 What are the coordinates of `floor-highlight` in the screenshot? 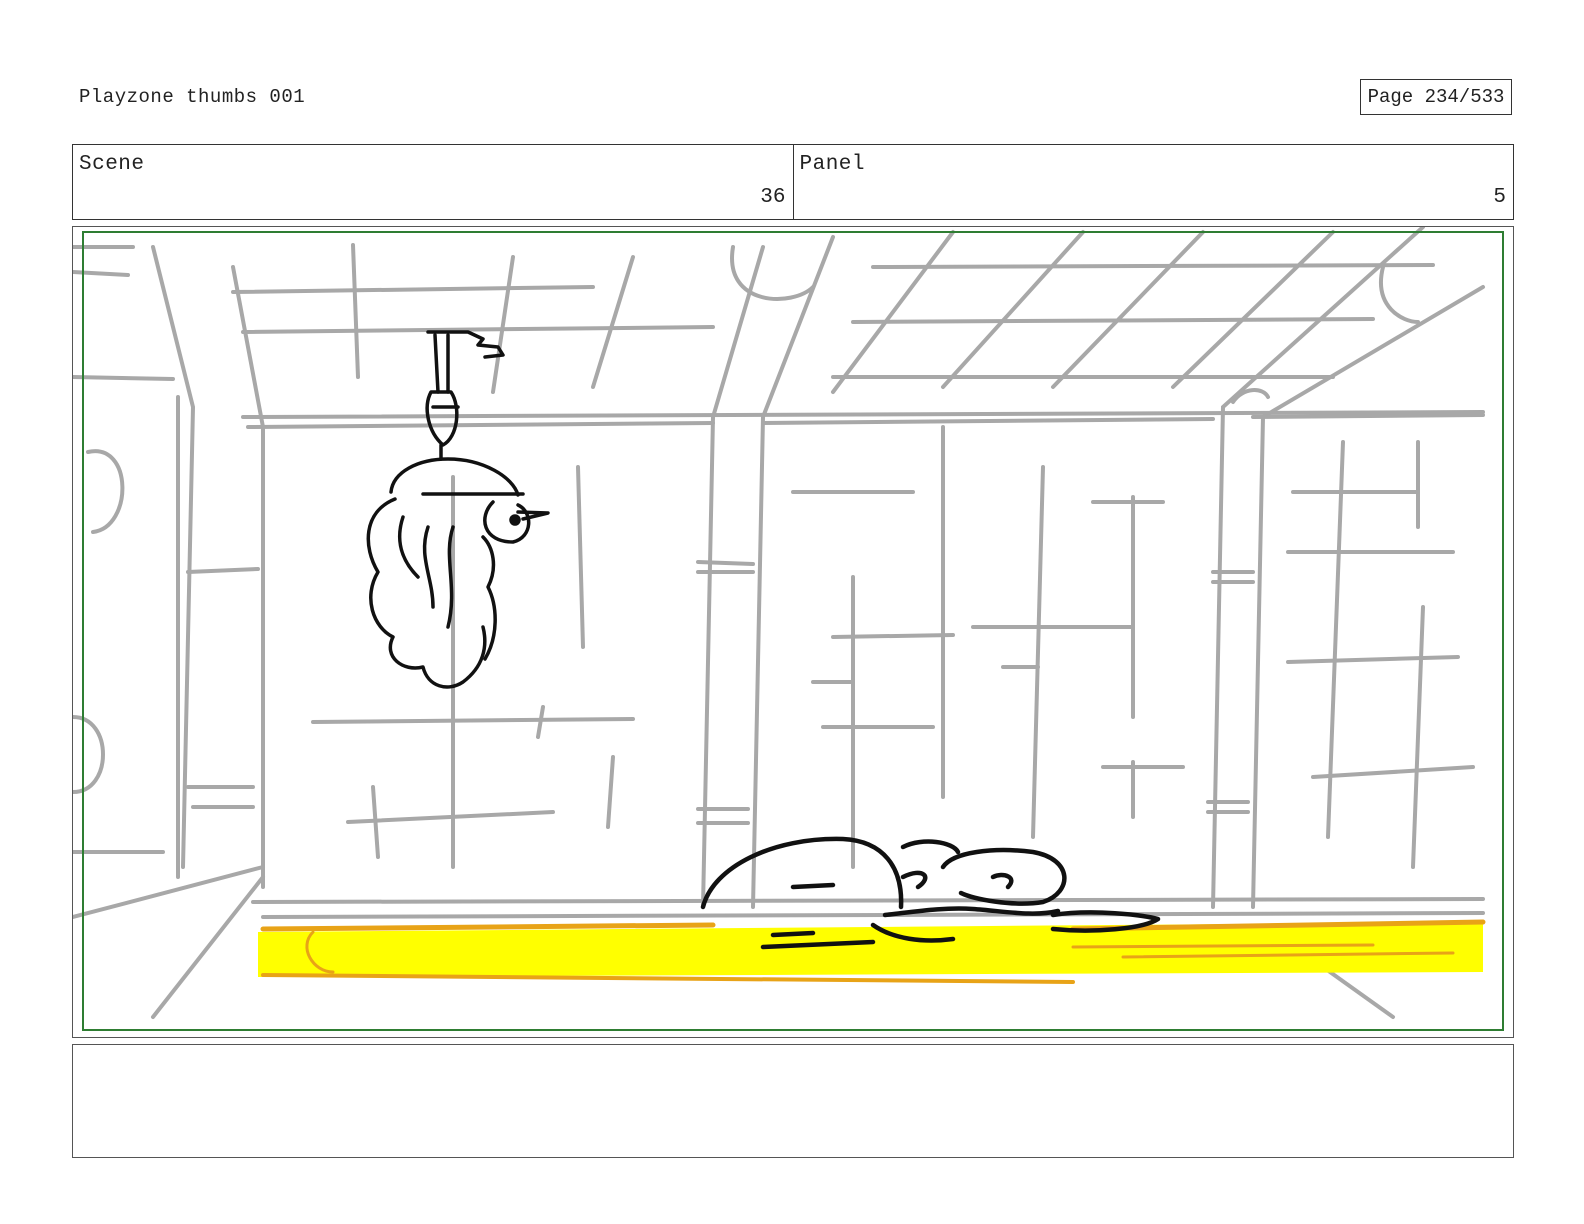 It's located at (872, 951).